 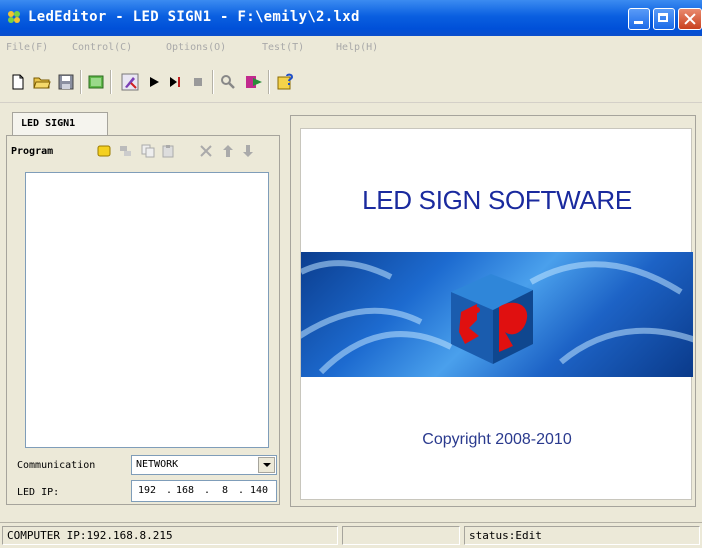 What do you see at coordinates (38, 492) in the screenshot?
I see `led-ip-label: LED IP:` at bounding box center [38, 492].